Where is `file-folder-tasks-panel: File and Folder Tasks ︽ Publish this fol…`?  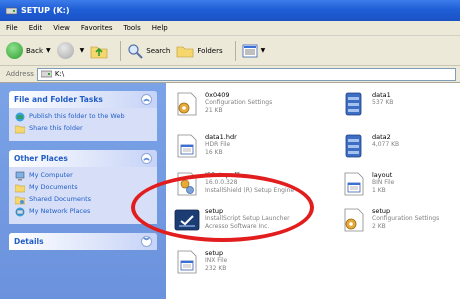
file-folder-tasks-panel: File and Folder Tasks ︽ Publish this fol… is located at coordinates (83, 116).